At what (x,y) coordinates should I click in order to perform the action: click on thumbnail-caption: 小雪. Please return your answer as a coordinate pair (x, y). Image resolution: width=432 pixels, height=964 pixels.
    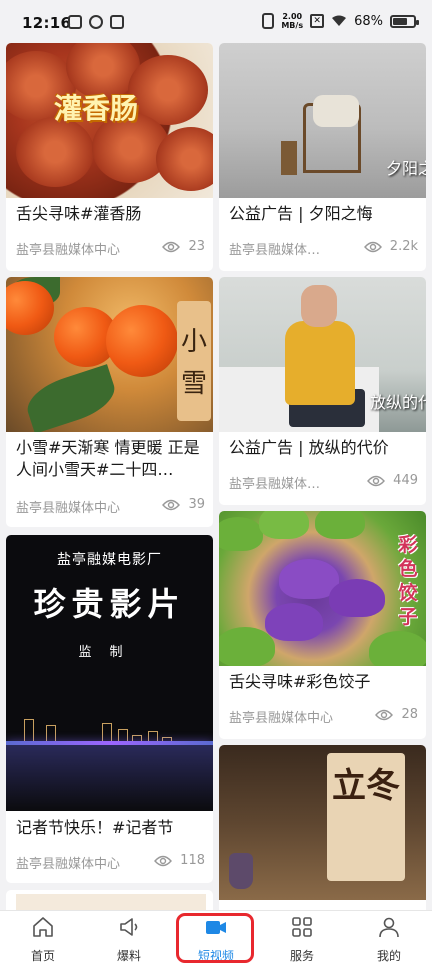
    Looking at the image, I should click on (194, 361).